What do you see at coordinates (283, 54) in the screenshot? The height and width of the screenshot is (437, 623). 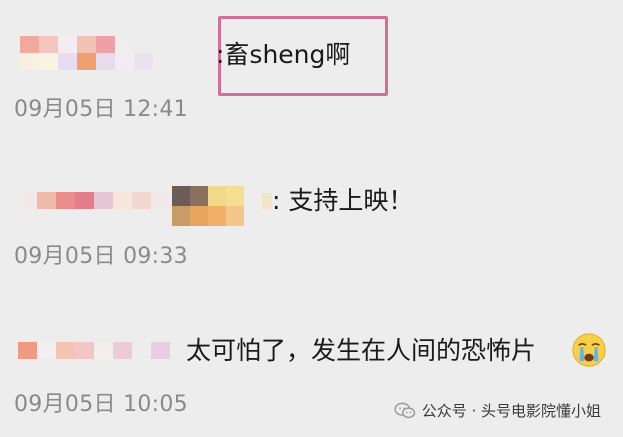 I see `comment-text: :畜sheng啊` at bounding box center [283, 54].